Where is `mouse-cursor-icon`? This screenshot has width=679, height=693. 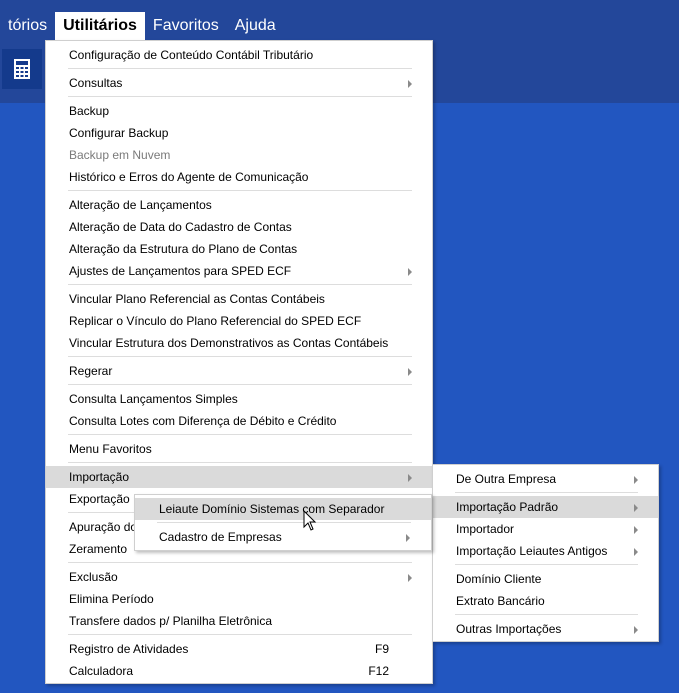 mouse-cursor-icon is located at coordinates (310, 520).